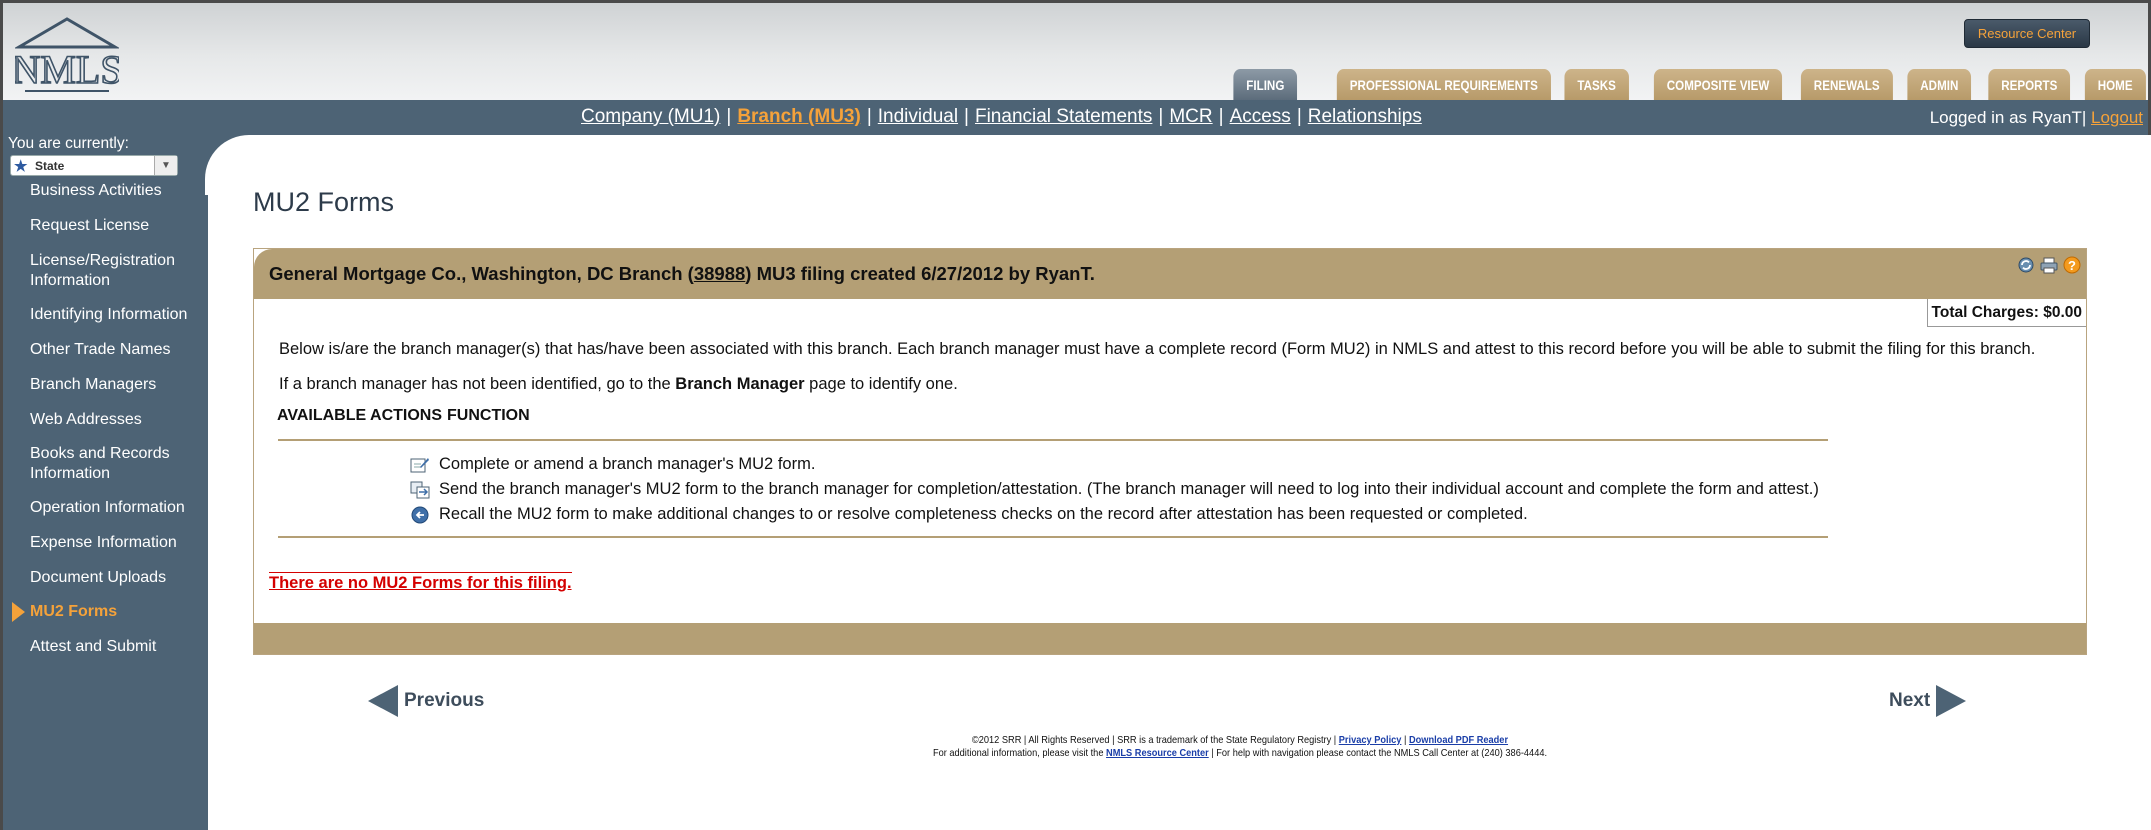  What do you see at coordinates (94, 165) in the screenshot?
I see `role-select: ★ State ▼` at bounding box center [94, 165].